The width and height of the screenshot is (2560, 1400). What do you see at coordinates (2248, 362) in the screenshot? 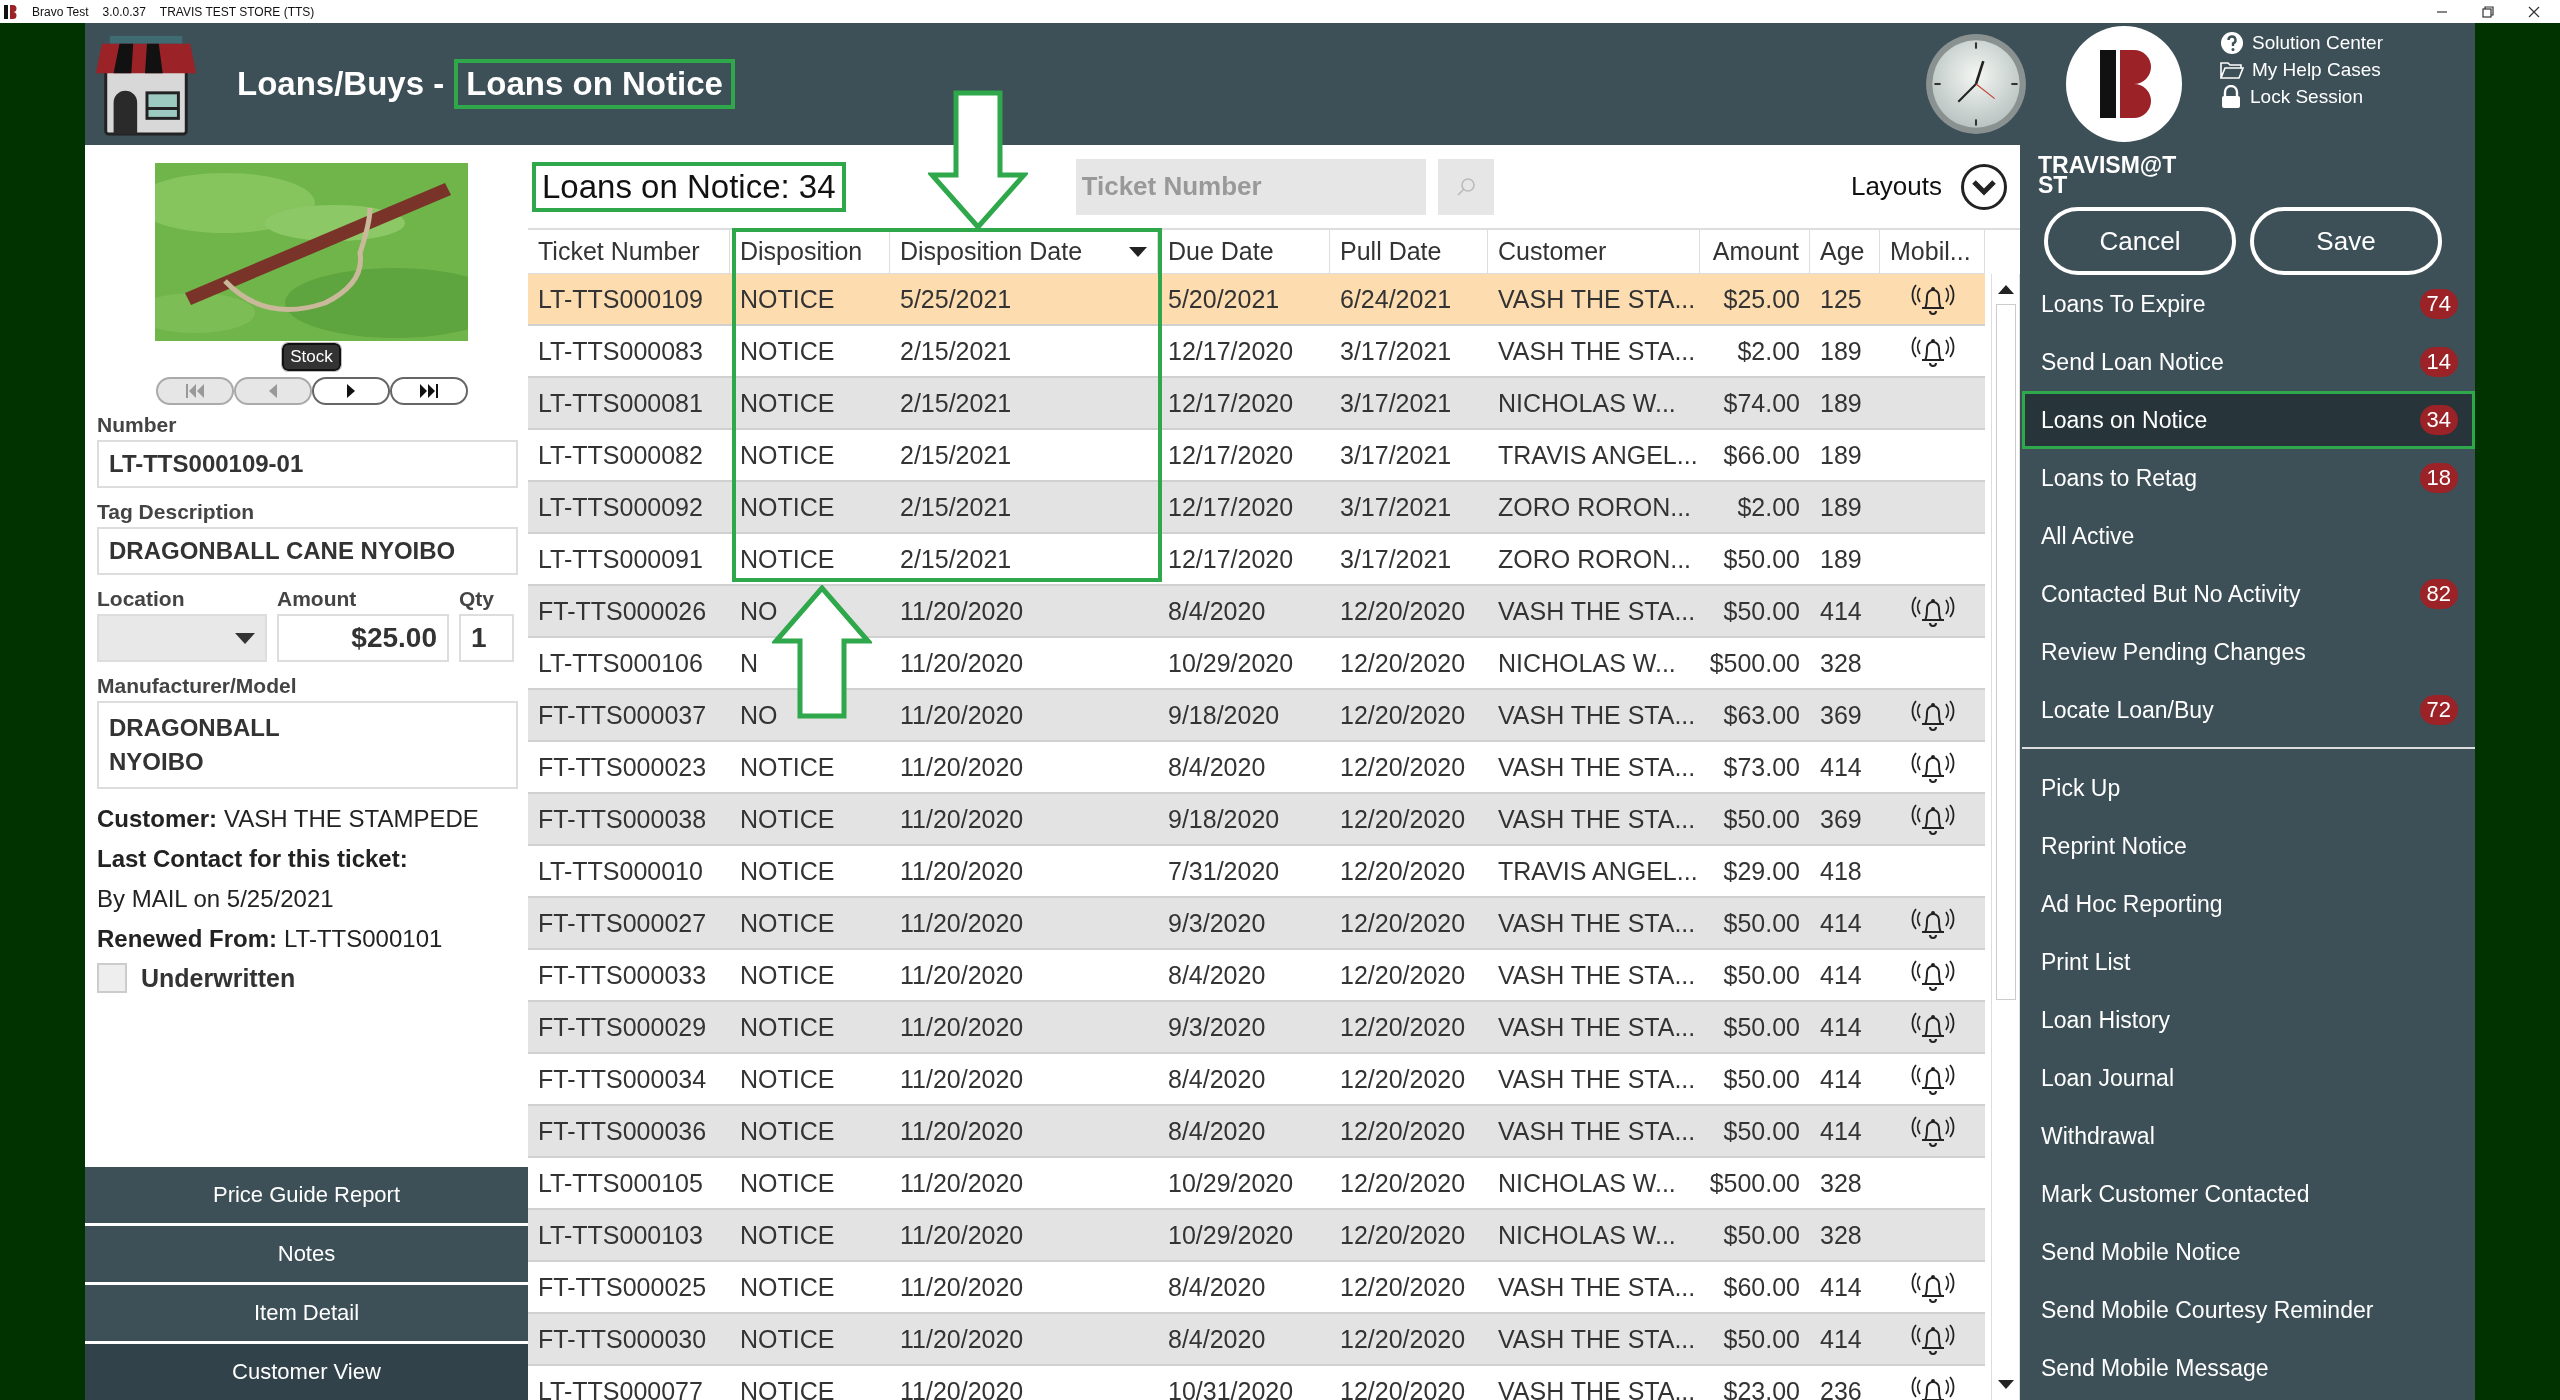
I see `sidebar-item: Send Loan Notice 14` at bounding box center [2248, 362].